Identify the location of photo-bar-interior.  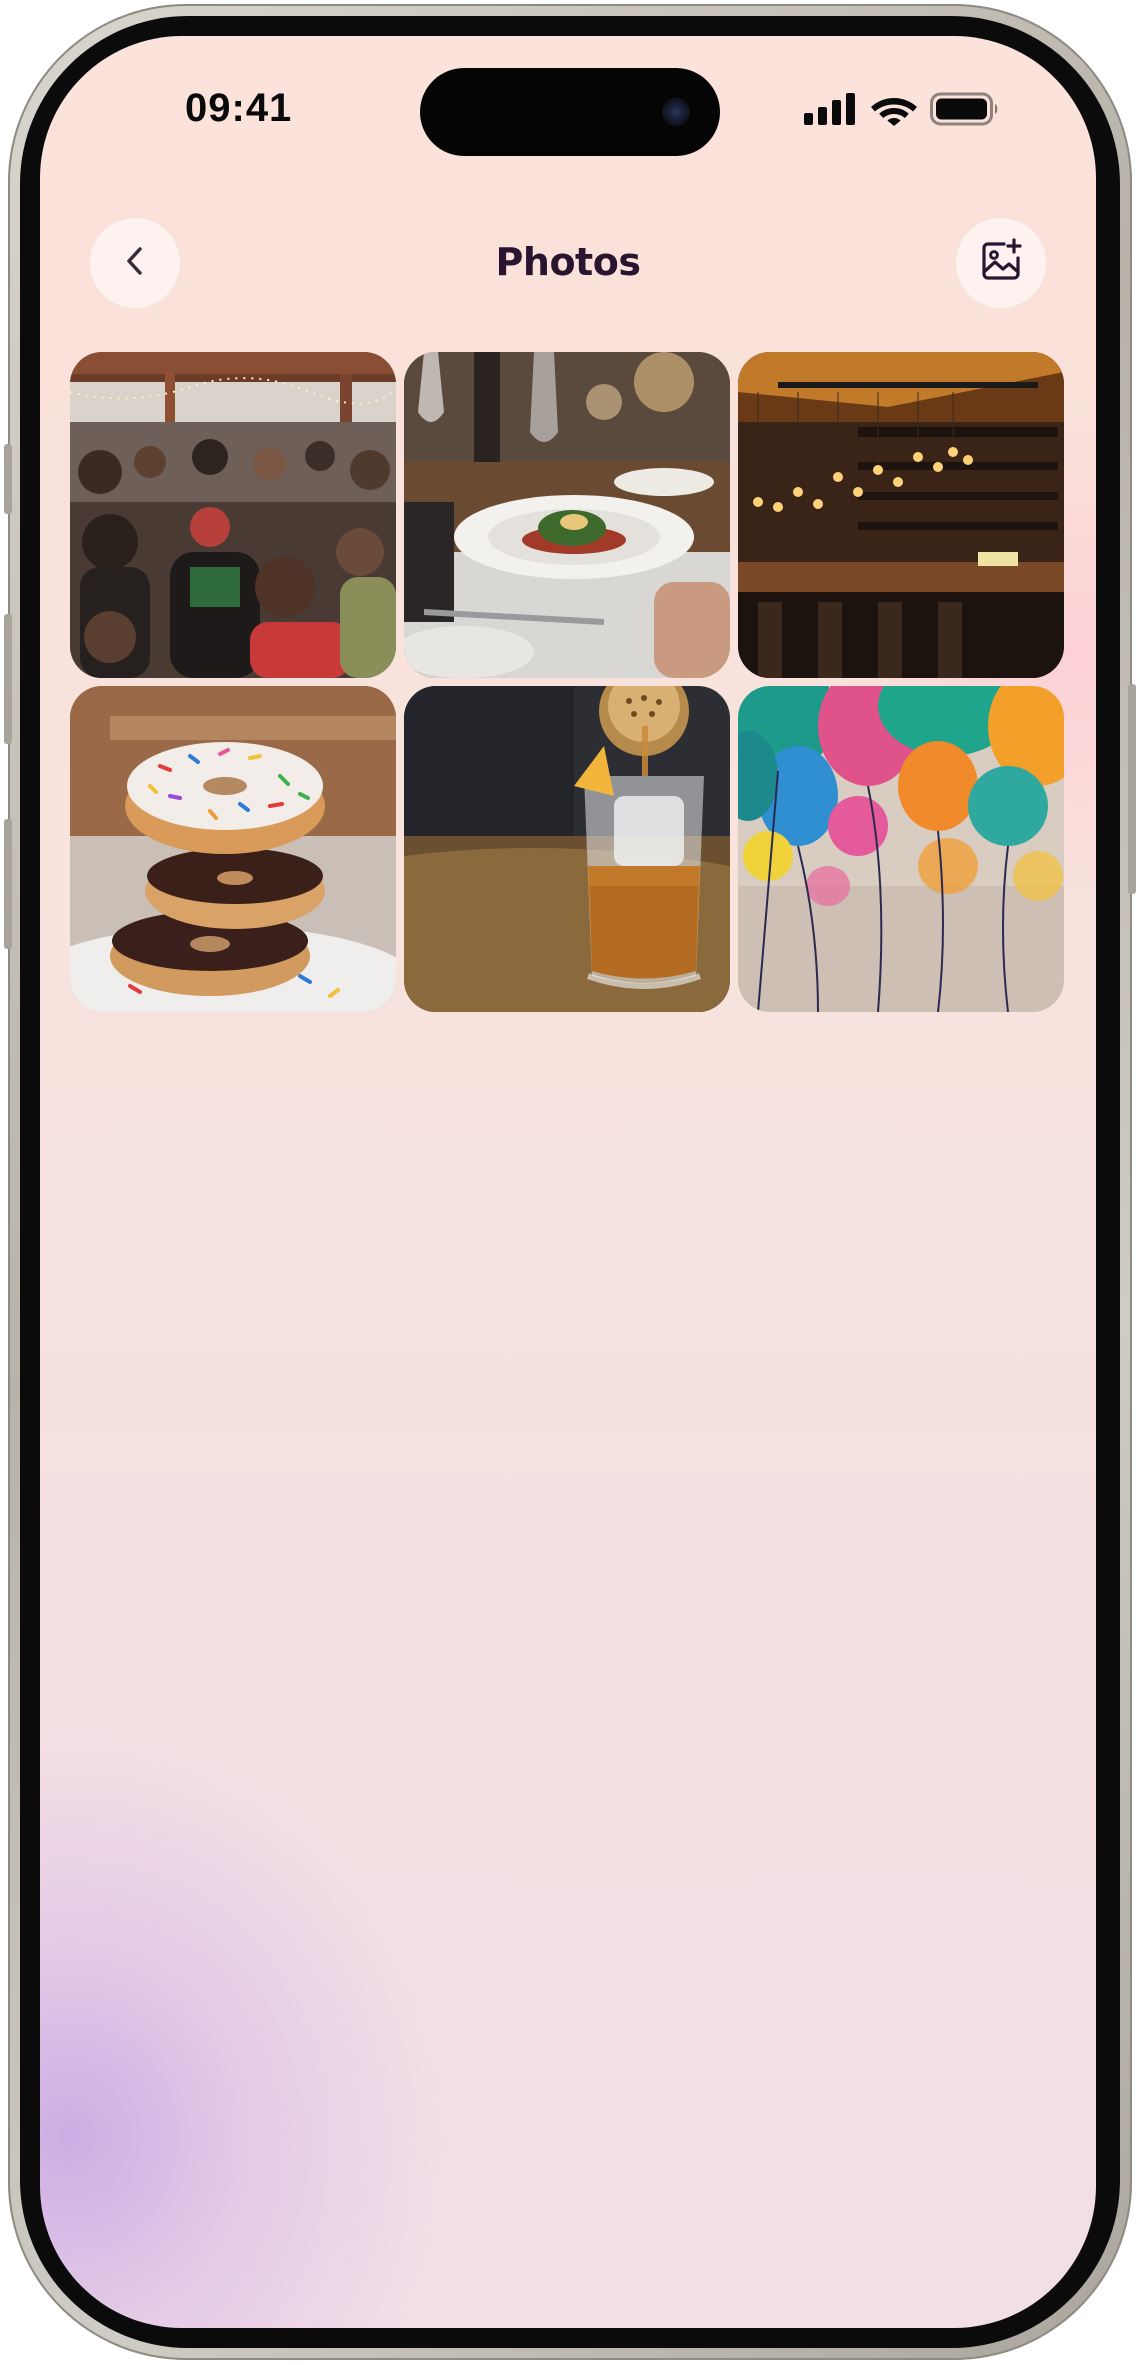
(901, 515).